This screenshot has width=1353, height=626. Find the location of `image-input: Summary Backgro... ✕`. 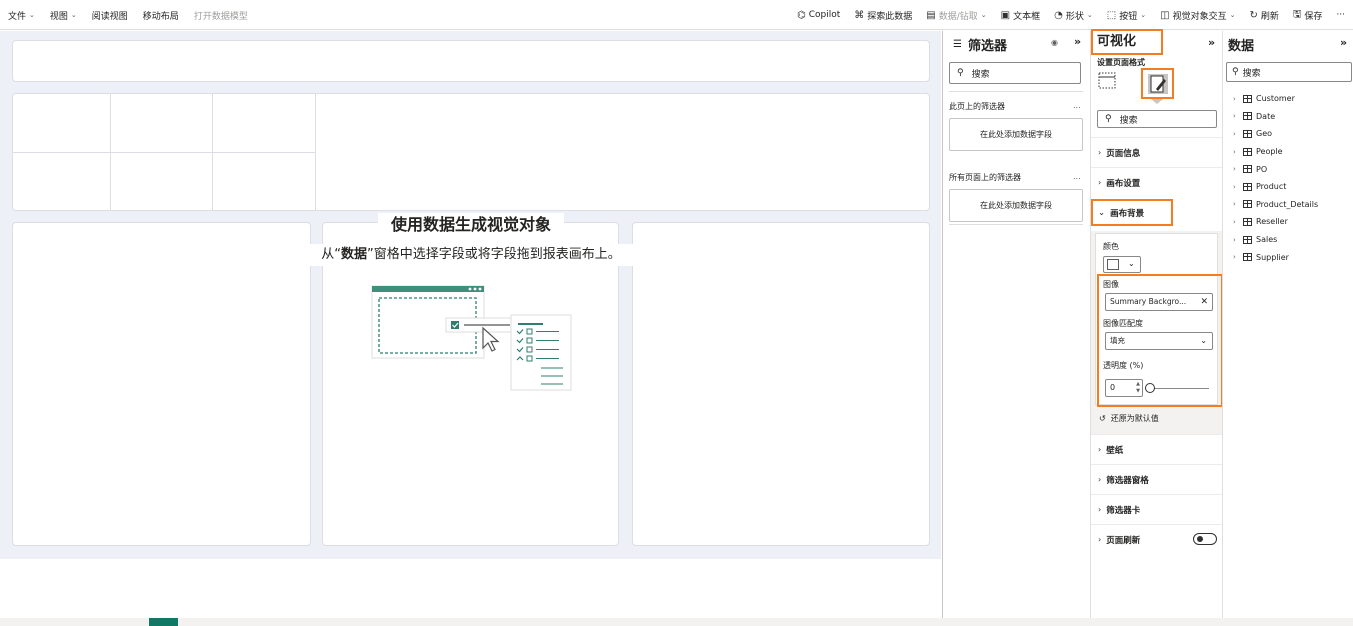

image-input: Summary Backgro... ✕ is located at coordinates (1159, 302).